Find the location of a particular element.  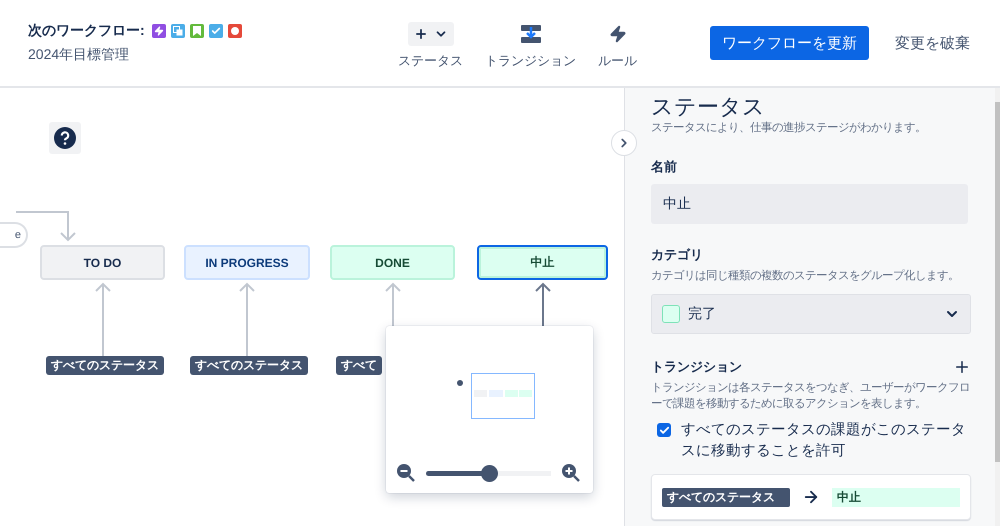

update-workflow-button: ワークフローを更新 is located at coordinates (789, 43).